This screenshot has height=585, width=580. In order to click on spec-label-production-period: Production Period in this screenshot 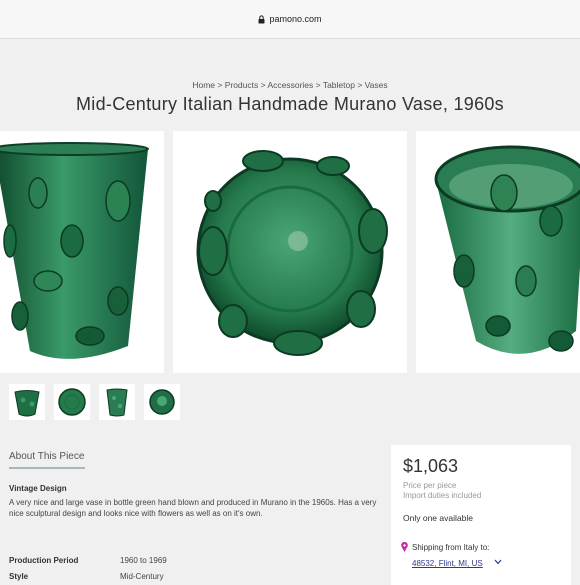, I will do `click(44, 560)`.